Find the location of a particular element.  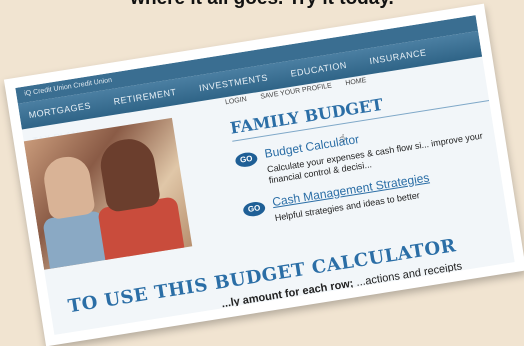

go-button-budget-calculator: GO is located at coordinates (246, 160).